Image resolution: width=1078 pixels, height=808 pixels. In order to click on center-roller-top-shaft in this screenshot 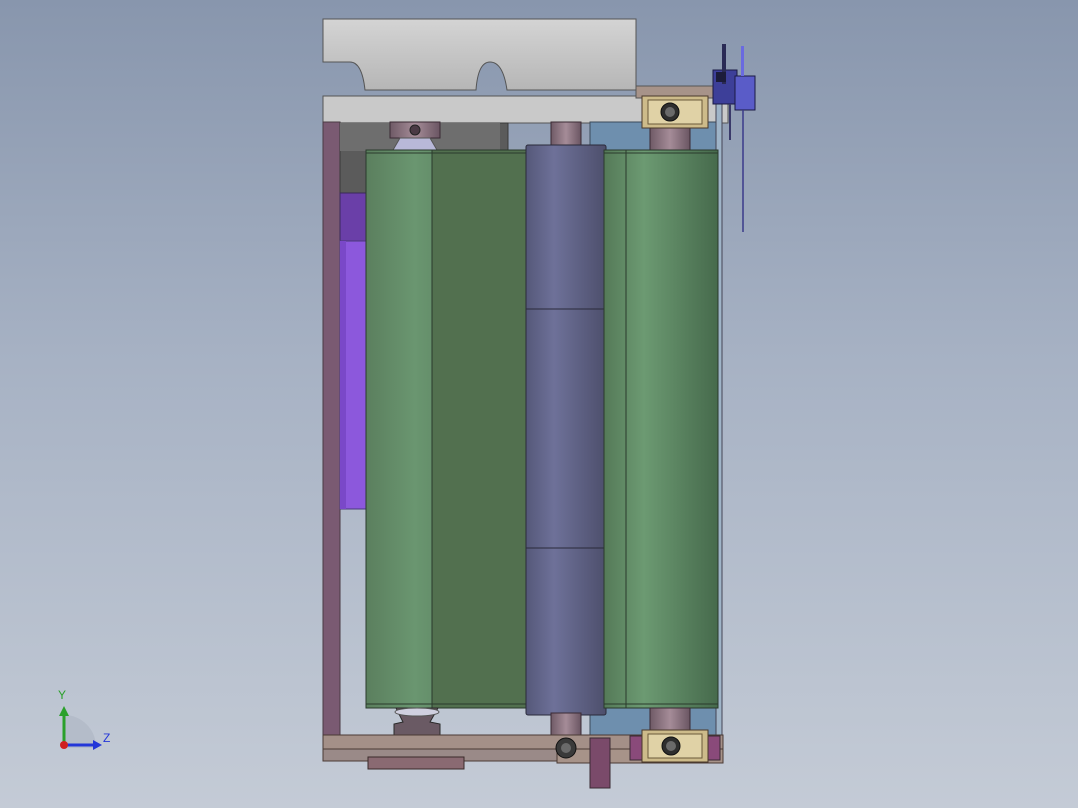, I will do `click(566, 134)`.